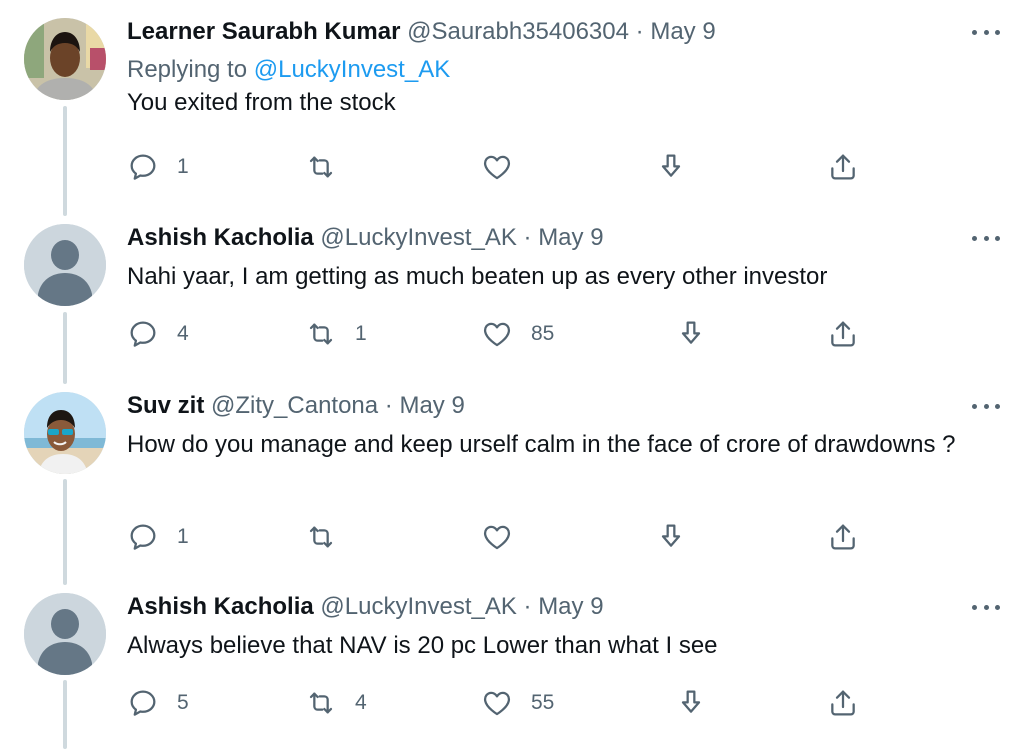 This screenshot has width=1024, height=749. Describe the element at coordinates (563, 406) in the screenshot. I see `tweet-header: Suv zit @Zity_Cantona · May 9` at that location.